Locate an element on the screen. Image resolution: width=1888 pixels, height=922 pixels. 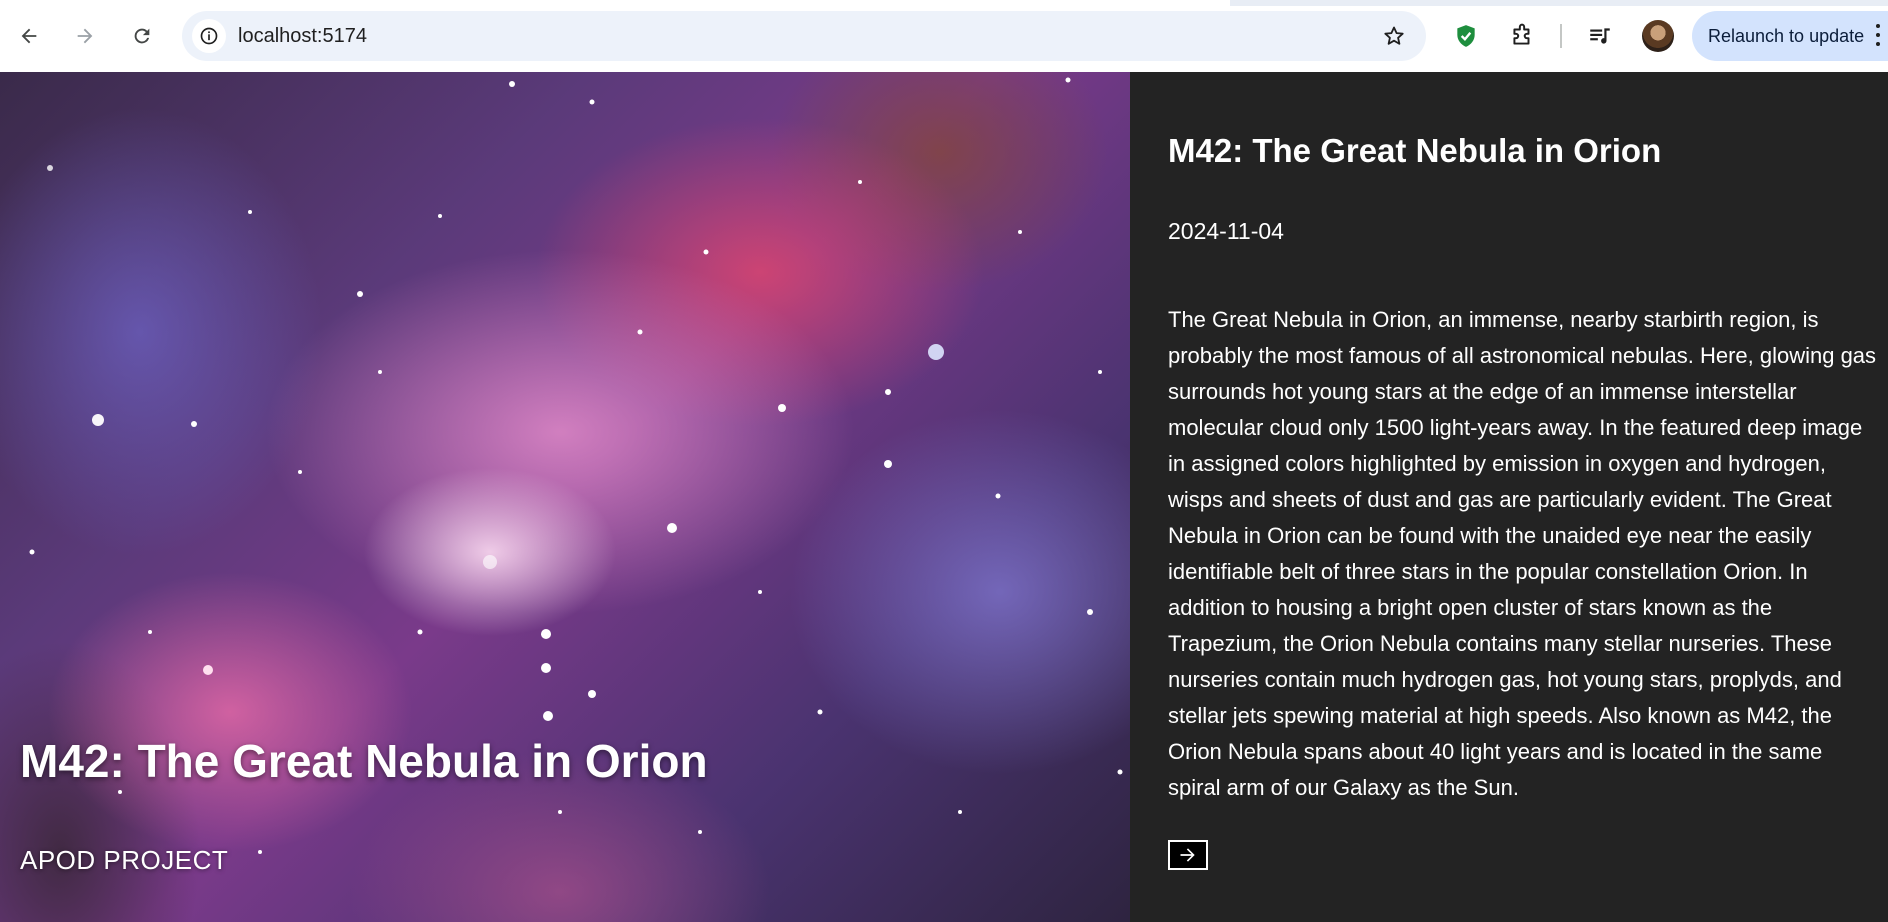
browser-toolbar: localhost:5174 Relaunch to update is located at coordinates (944, 36).